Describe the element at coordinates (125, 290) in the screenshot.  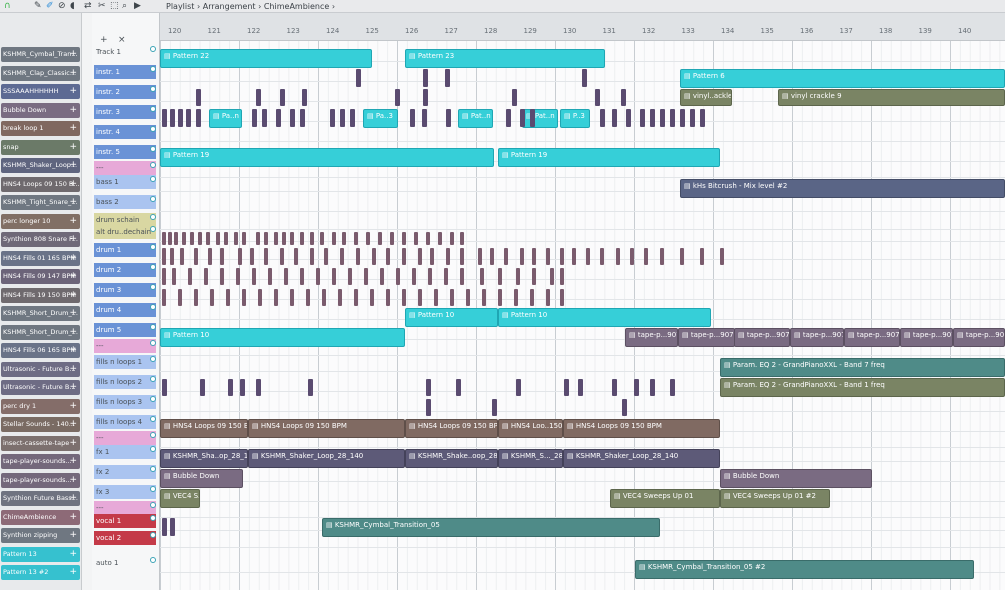
I see `track-header: drum 3` at that location.